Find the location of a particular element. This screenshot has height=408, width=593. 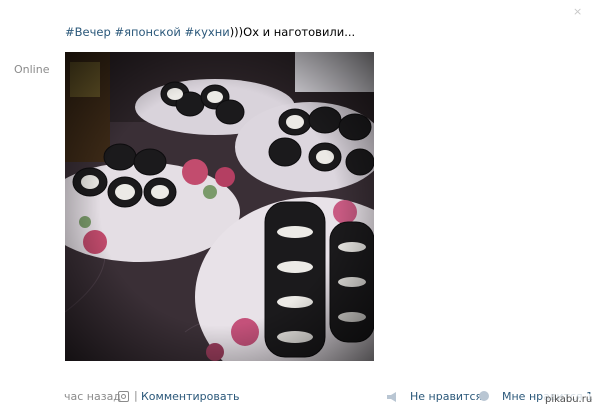

hashtag-cuisine: #кухни is located at coordinates (207, 32).